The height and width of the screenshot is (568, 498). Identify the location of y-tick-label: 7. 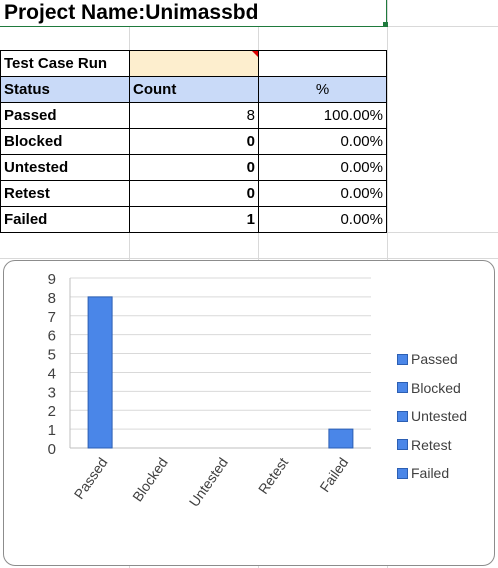
(52, 317).